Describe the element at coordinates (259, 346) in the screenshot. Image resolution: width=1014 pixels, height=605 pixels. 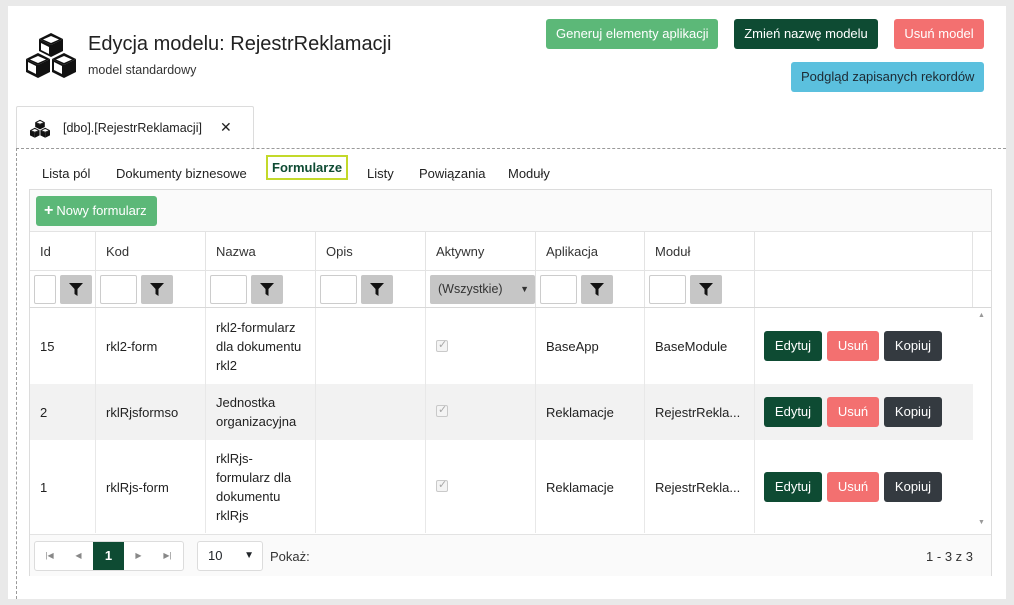
I see `cell-nazwa: dla dokumentu` at that location.